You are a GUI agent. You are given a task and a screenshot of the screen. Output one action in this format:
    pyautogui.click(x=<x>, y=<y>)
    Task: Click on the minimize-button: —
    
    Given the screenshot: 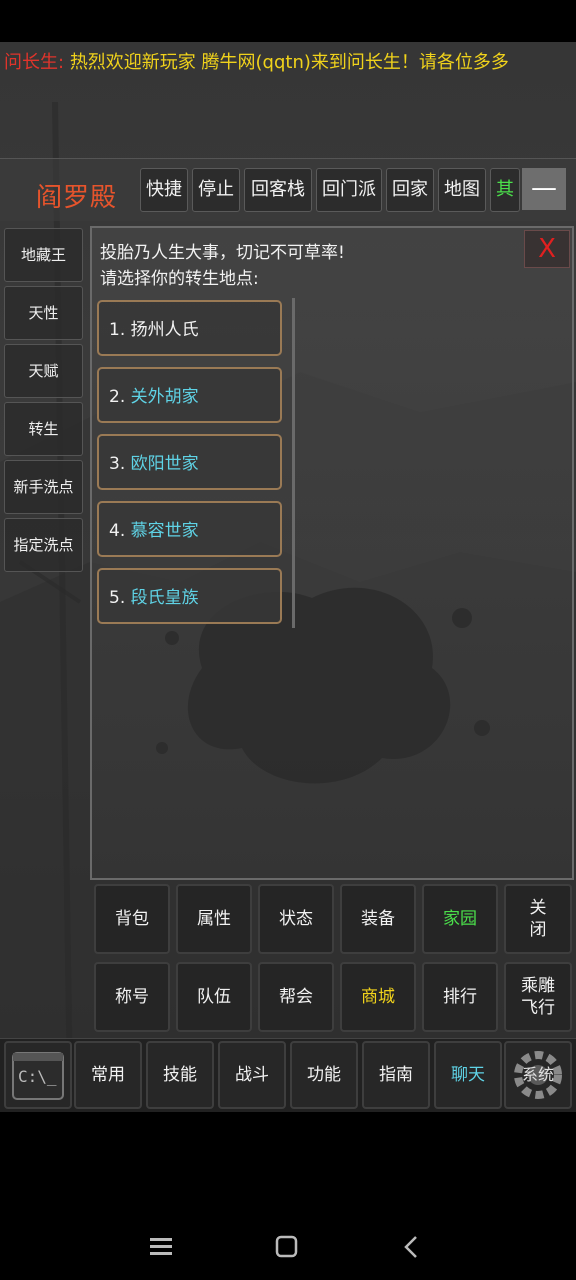 What is the action you would take?
    pyautogui.click(x=544, y=189)
    